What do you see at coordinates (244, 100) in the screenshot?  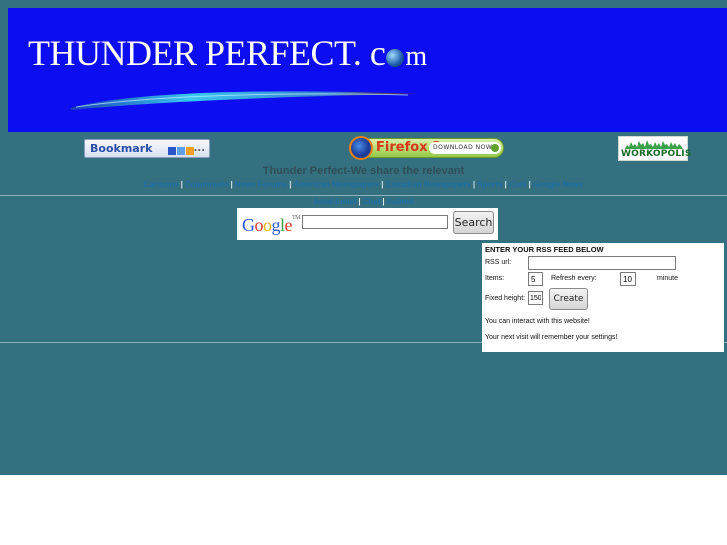 I see `swoosh-graphic` at bounding box center [244, 100].